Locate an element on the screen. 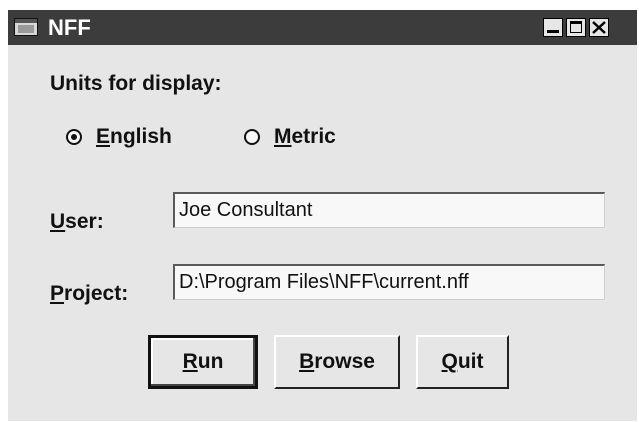 The width and height of the screenshot is (639, 422). close-button is located at coordinates (599, 27).